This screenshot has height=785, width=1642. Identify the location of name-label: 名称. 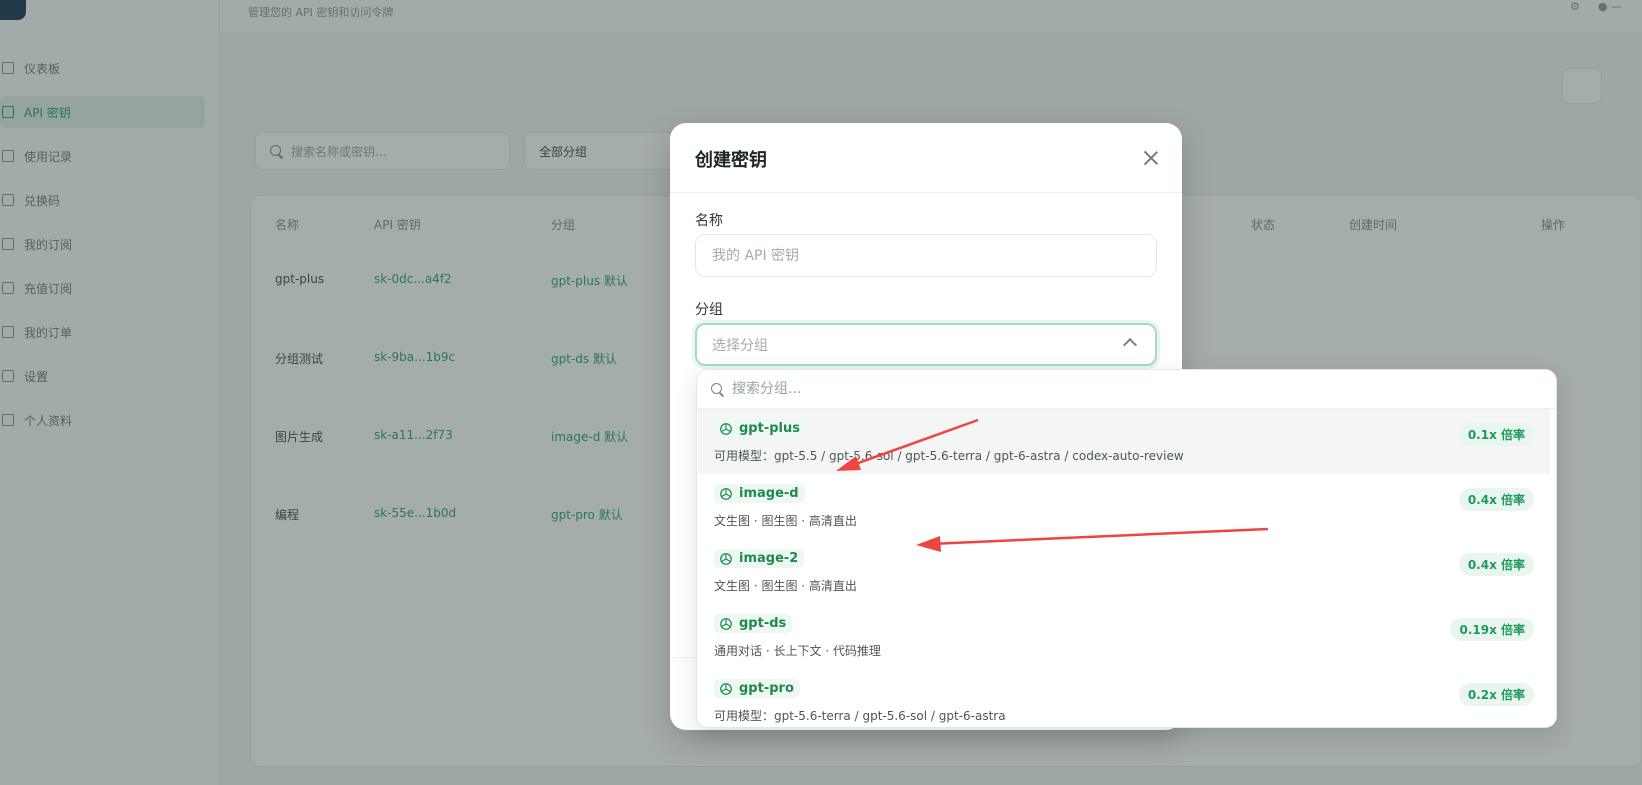
(709, 221).